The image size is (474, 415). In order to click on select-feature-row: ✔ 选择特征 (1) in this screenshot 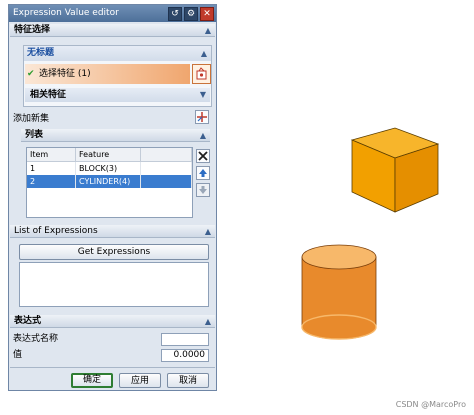, I will do `click(107, 74)`.